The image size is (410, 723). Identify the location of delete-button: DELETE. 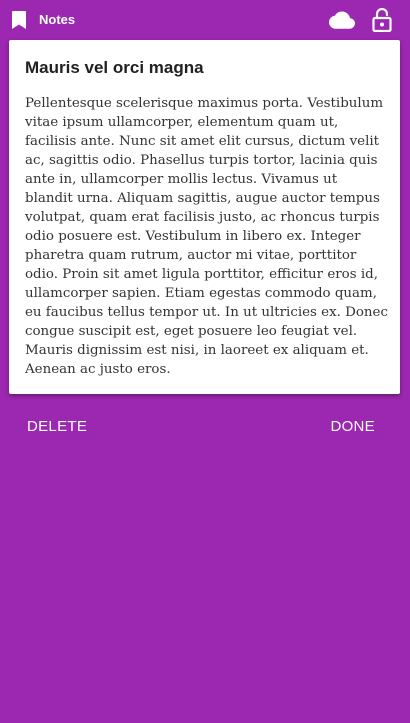
(57, 426).